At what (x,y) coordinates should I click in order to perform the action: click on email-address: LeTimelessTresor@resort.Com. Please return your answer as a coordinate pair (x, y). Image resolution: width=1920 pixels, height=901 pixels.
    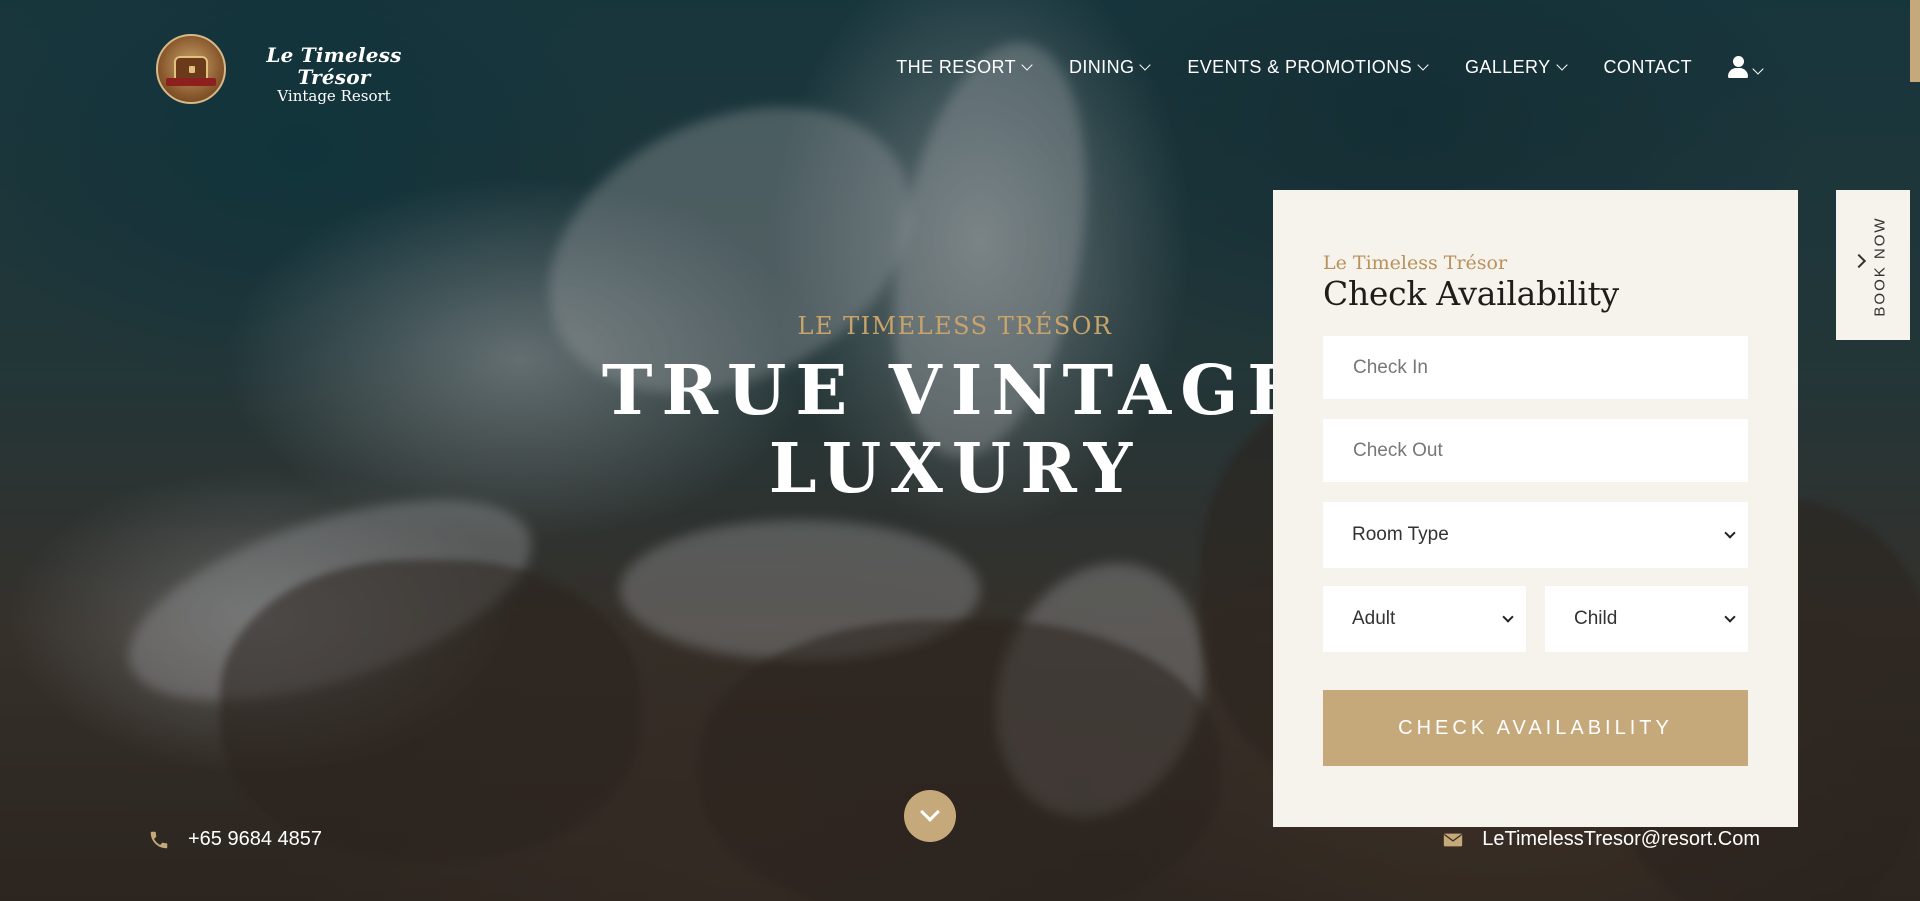
    Looking at the image, I should click on (1621, 839).